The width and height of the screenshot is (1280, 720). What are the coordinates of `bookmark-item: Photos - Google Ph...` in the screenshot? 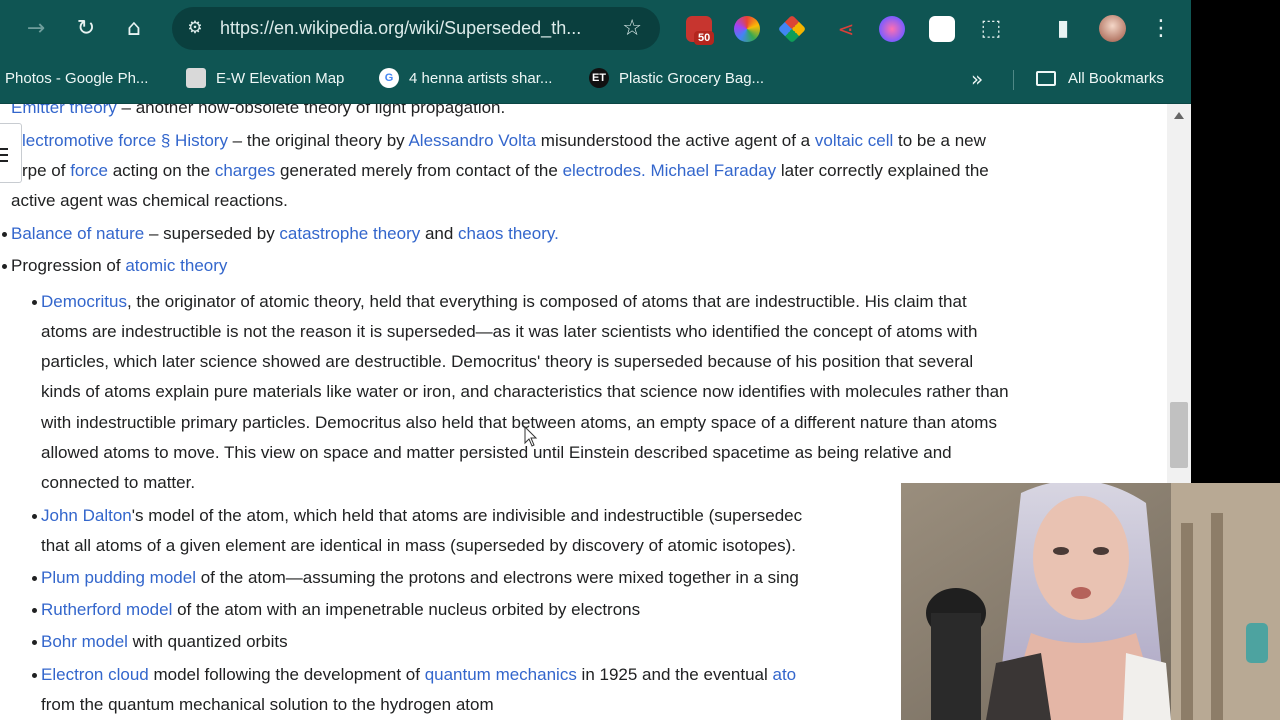 It's located at (76, 78).